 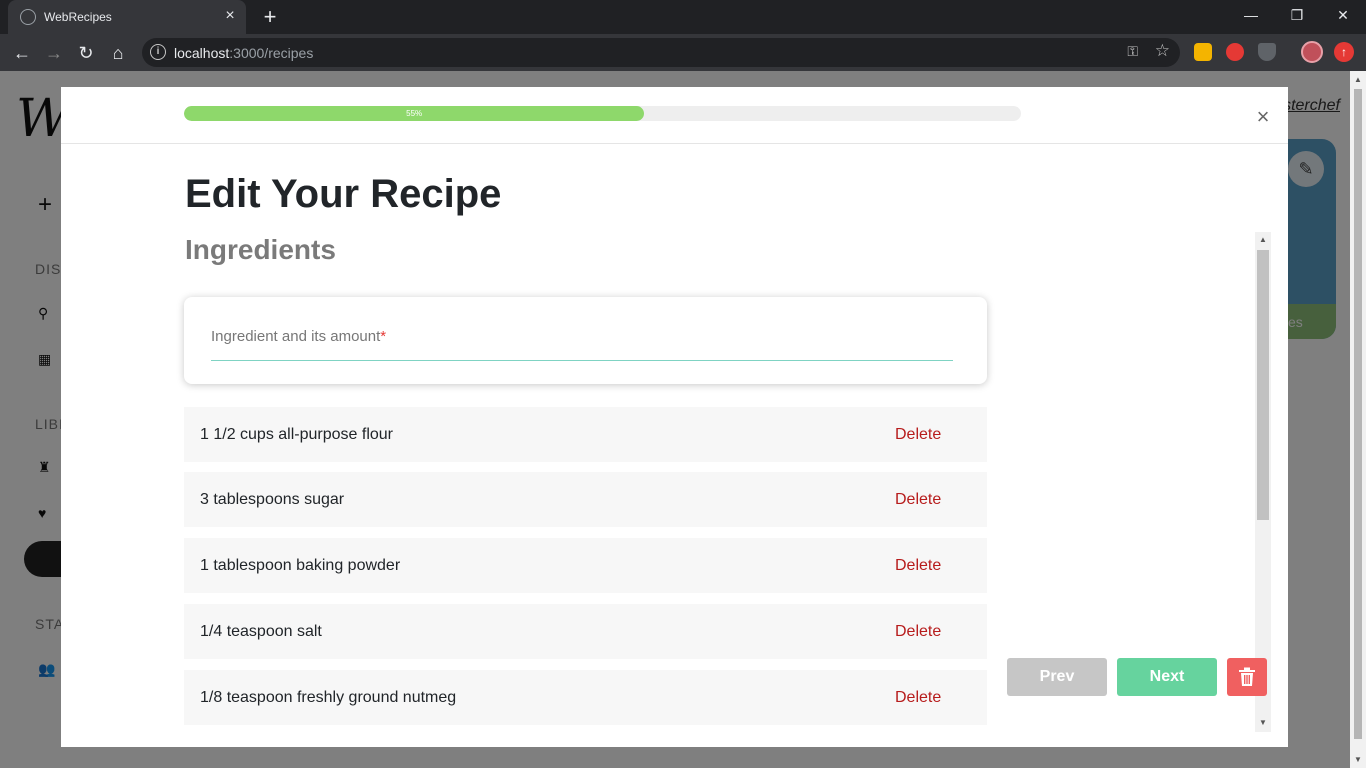 What do you see at coordinates (343, 194) in the screenshot?
I see `modal-title: Edit Your Recipe` at bounding box center [343, 194].